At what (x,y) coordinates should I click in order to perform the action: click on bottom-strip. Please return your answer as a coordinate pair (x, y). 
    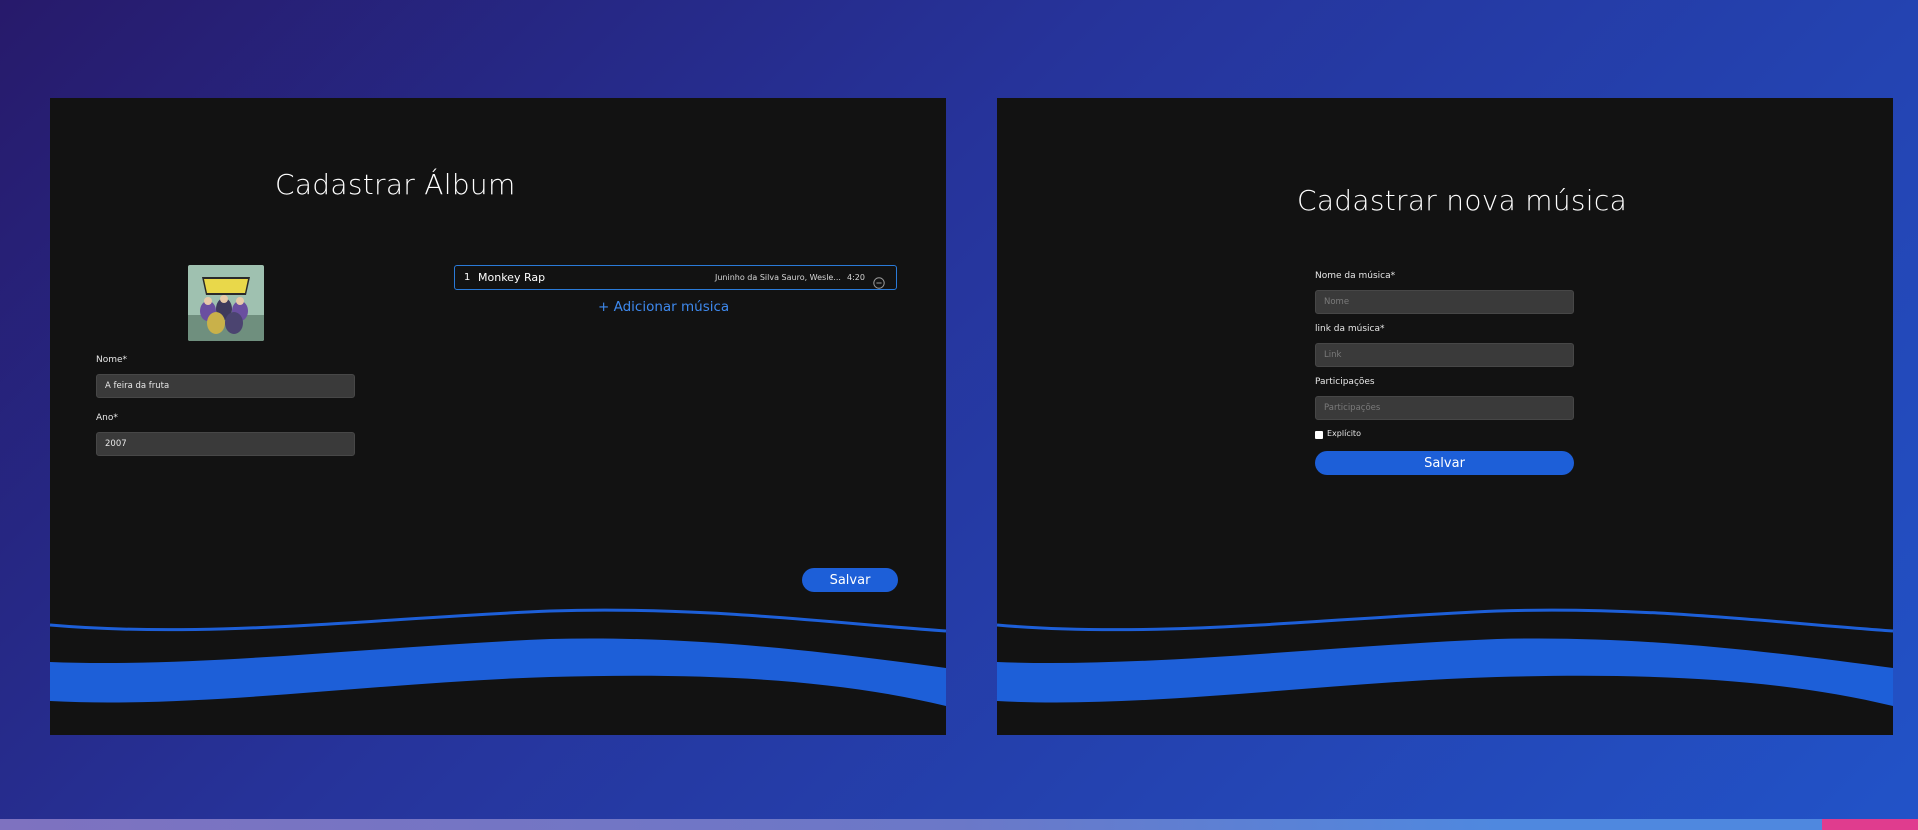
    Looking at the image, I should click on (959, 824).